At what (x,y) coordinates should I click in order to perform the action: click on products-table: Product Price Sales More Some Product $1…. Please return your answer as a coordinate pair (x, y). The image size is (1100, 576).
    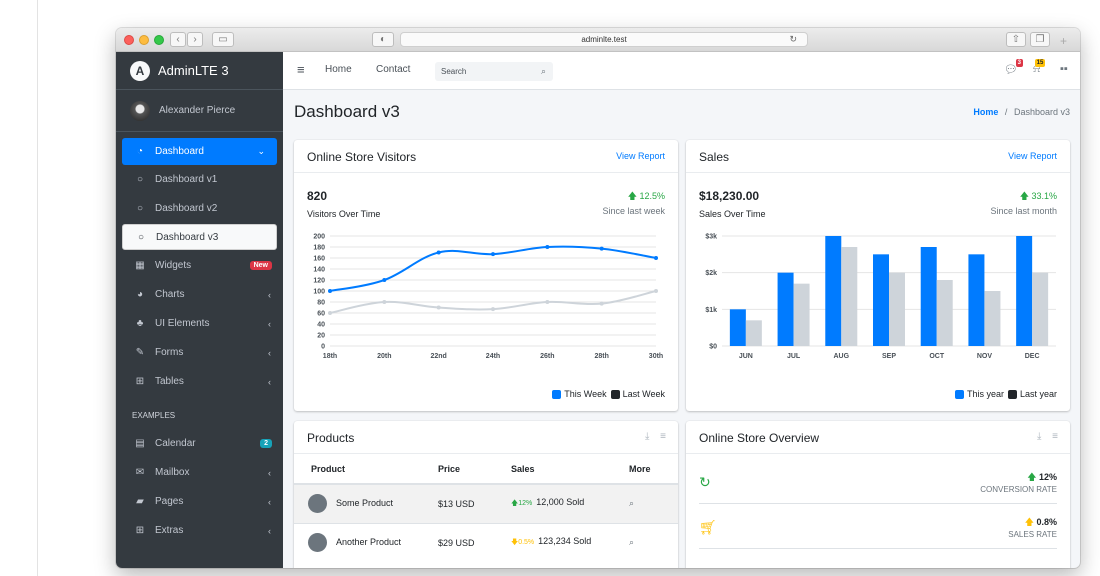
    Looking at the image, I should click on (486, 508).